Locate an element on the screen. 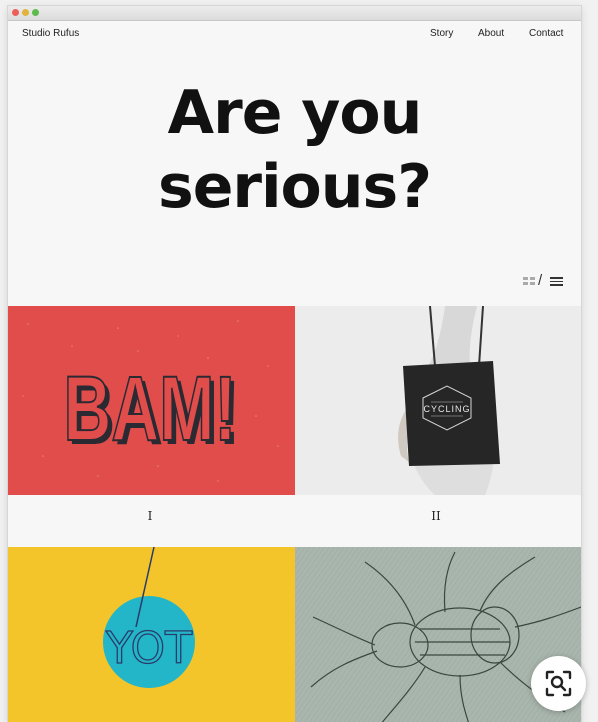 This screenshot has height=722, width=598. bam-artwork-text: BAM! is located at coordinates (150, 407).